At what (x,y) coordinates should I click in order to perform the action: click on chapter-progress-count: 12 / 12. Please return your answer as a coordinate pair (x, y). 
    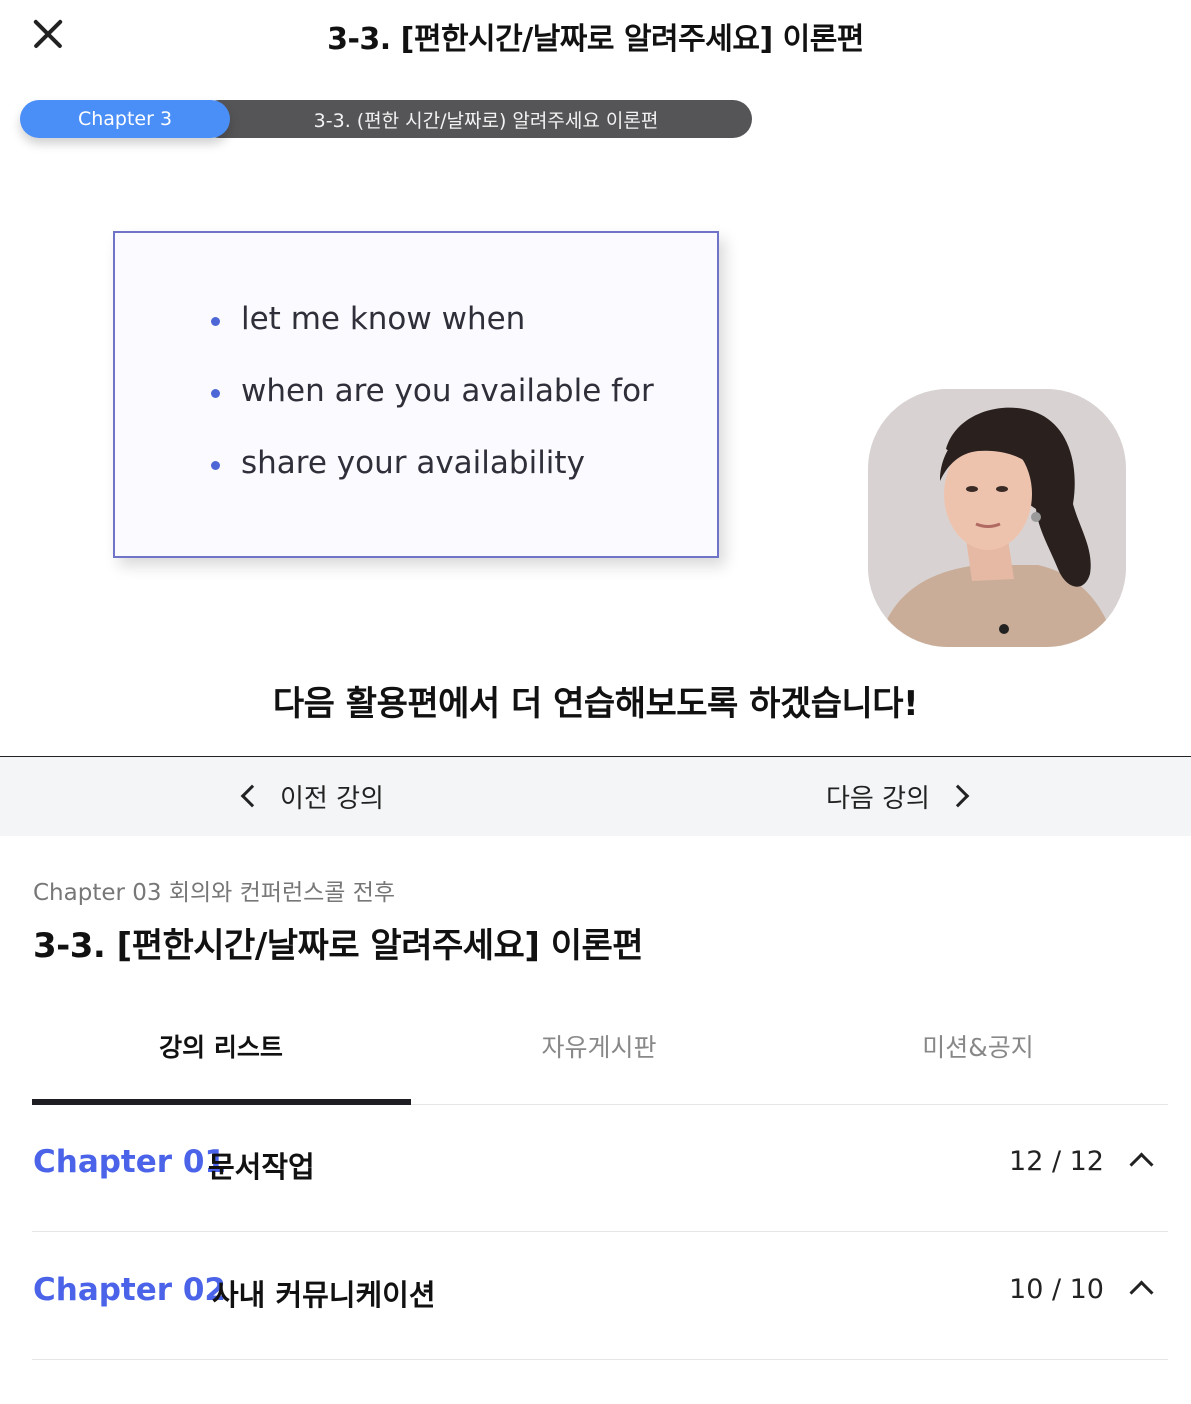
    Looking at the image, I should click on (1056, 1161).